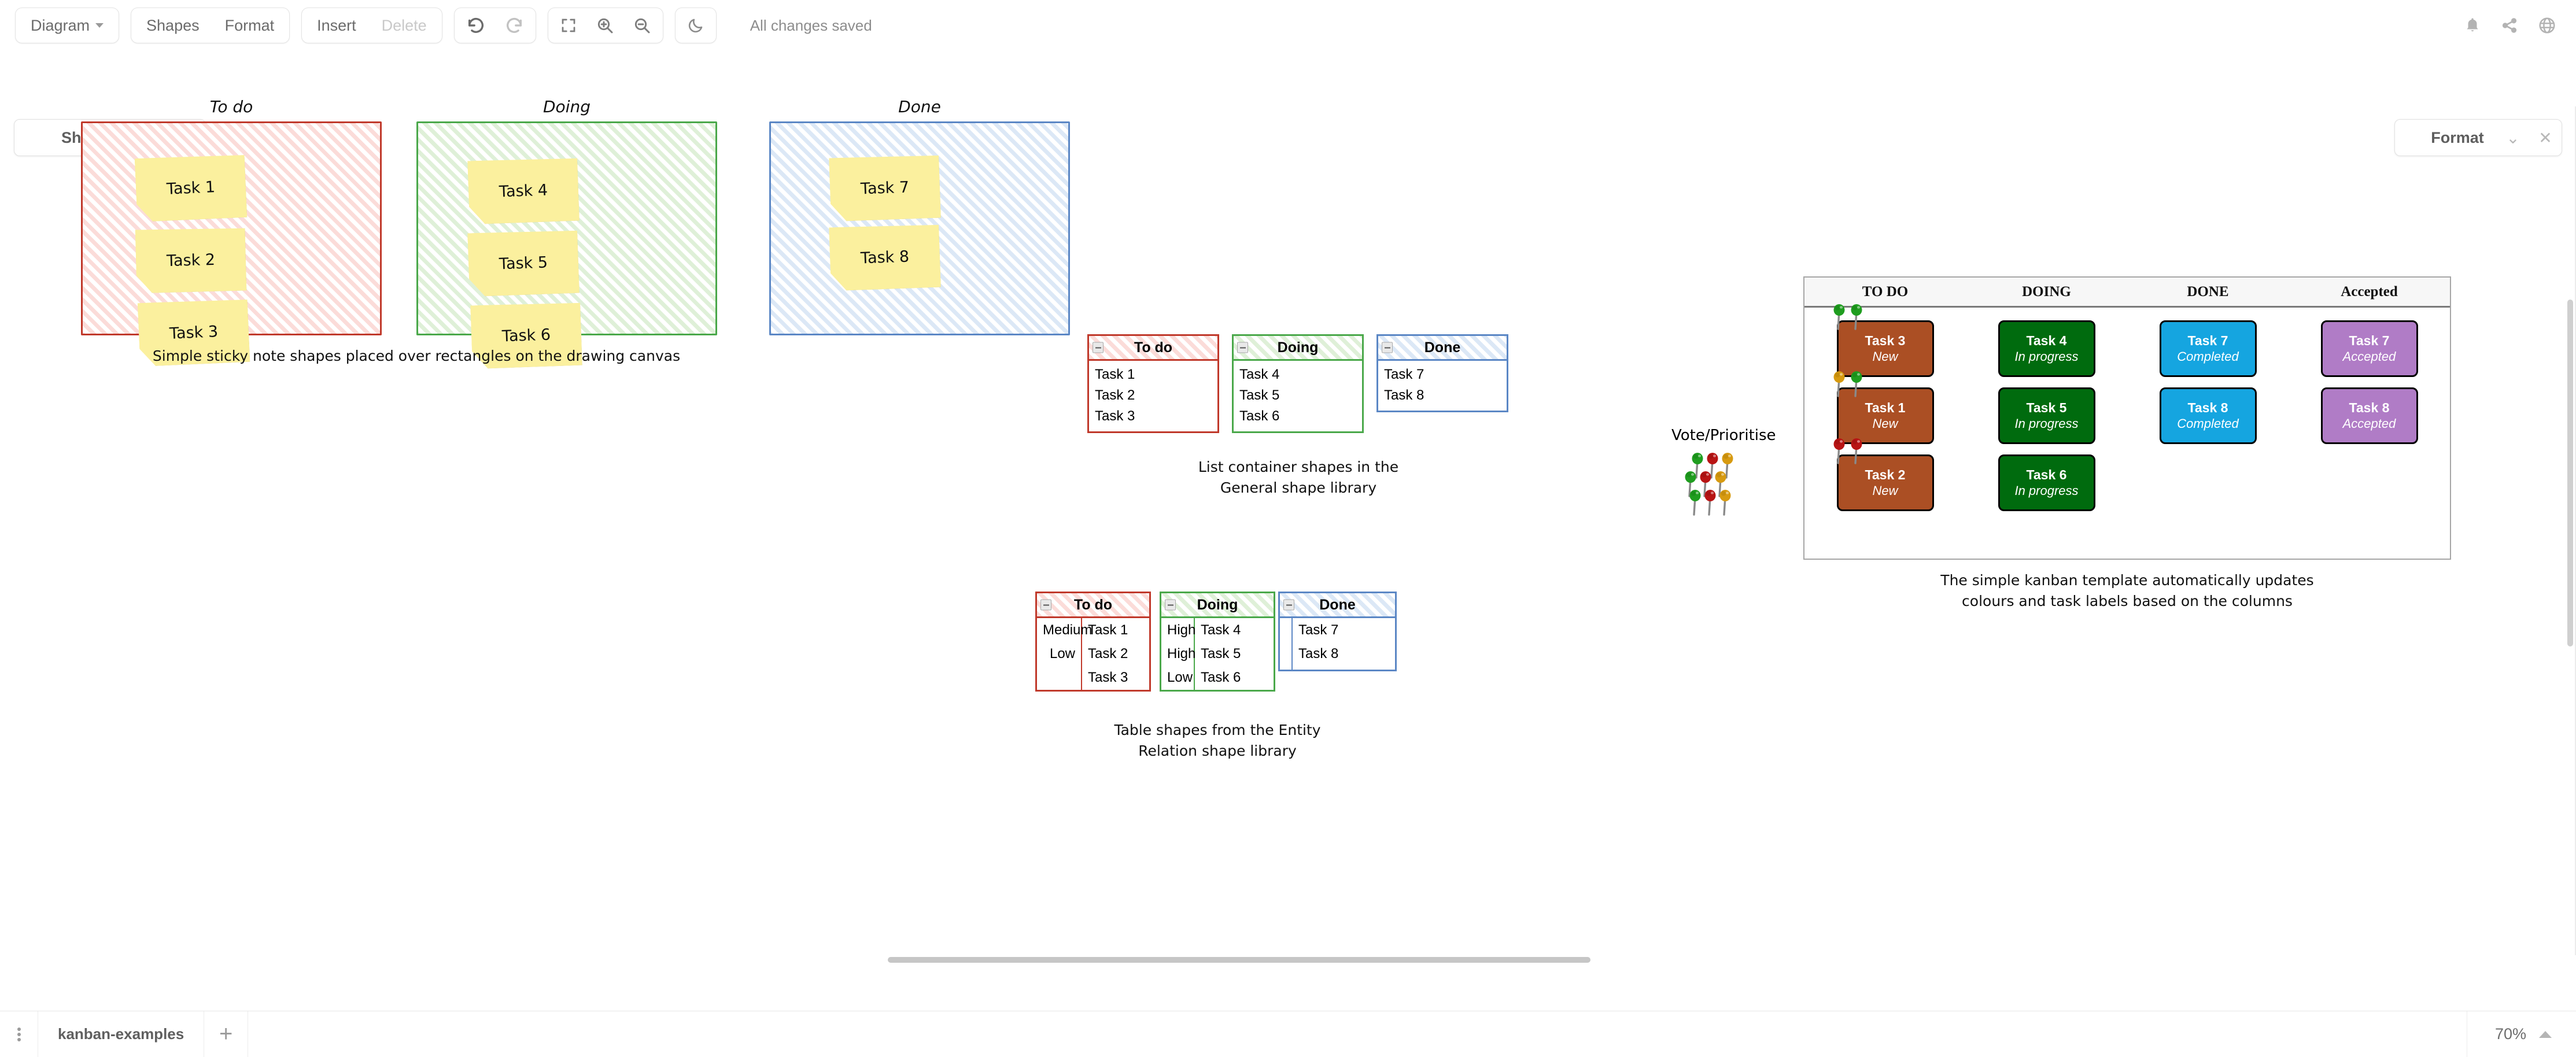 The width and height of the screenshot is (2576, 1057). I want to click on list-container: Done Task 7 Task 8, so click(1442, 373).